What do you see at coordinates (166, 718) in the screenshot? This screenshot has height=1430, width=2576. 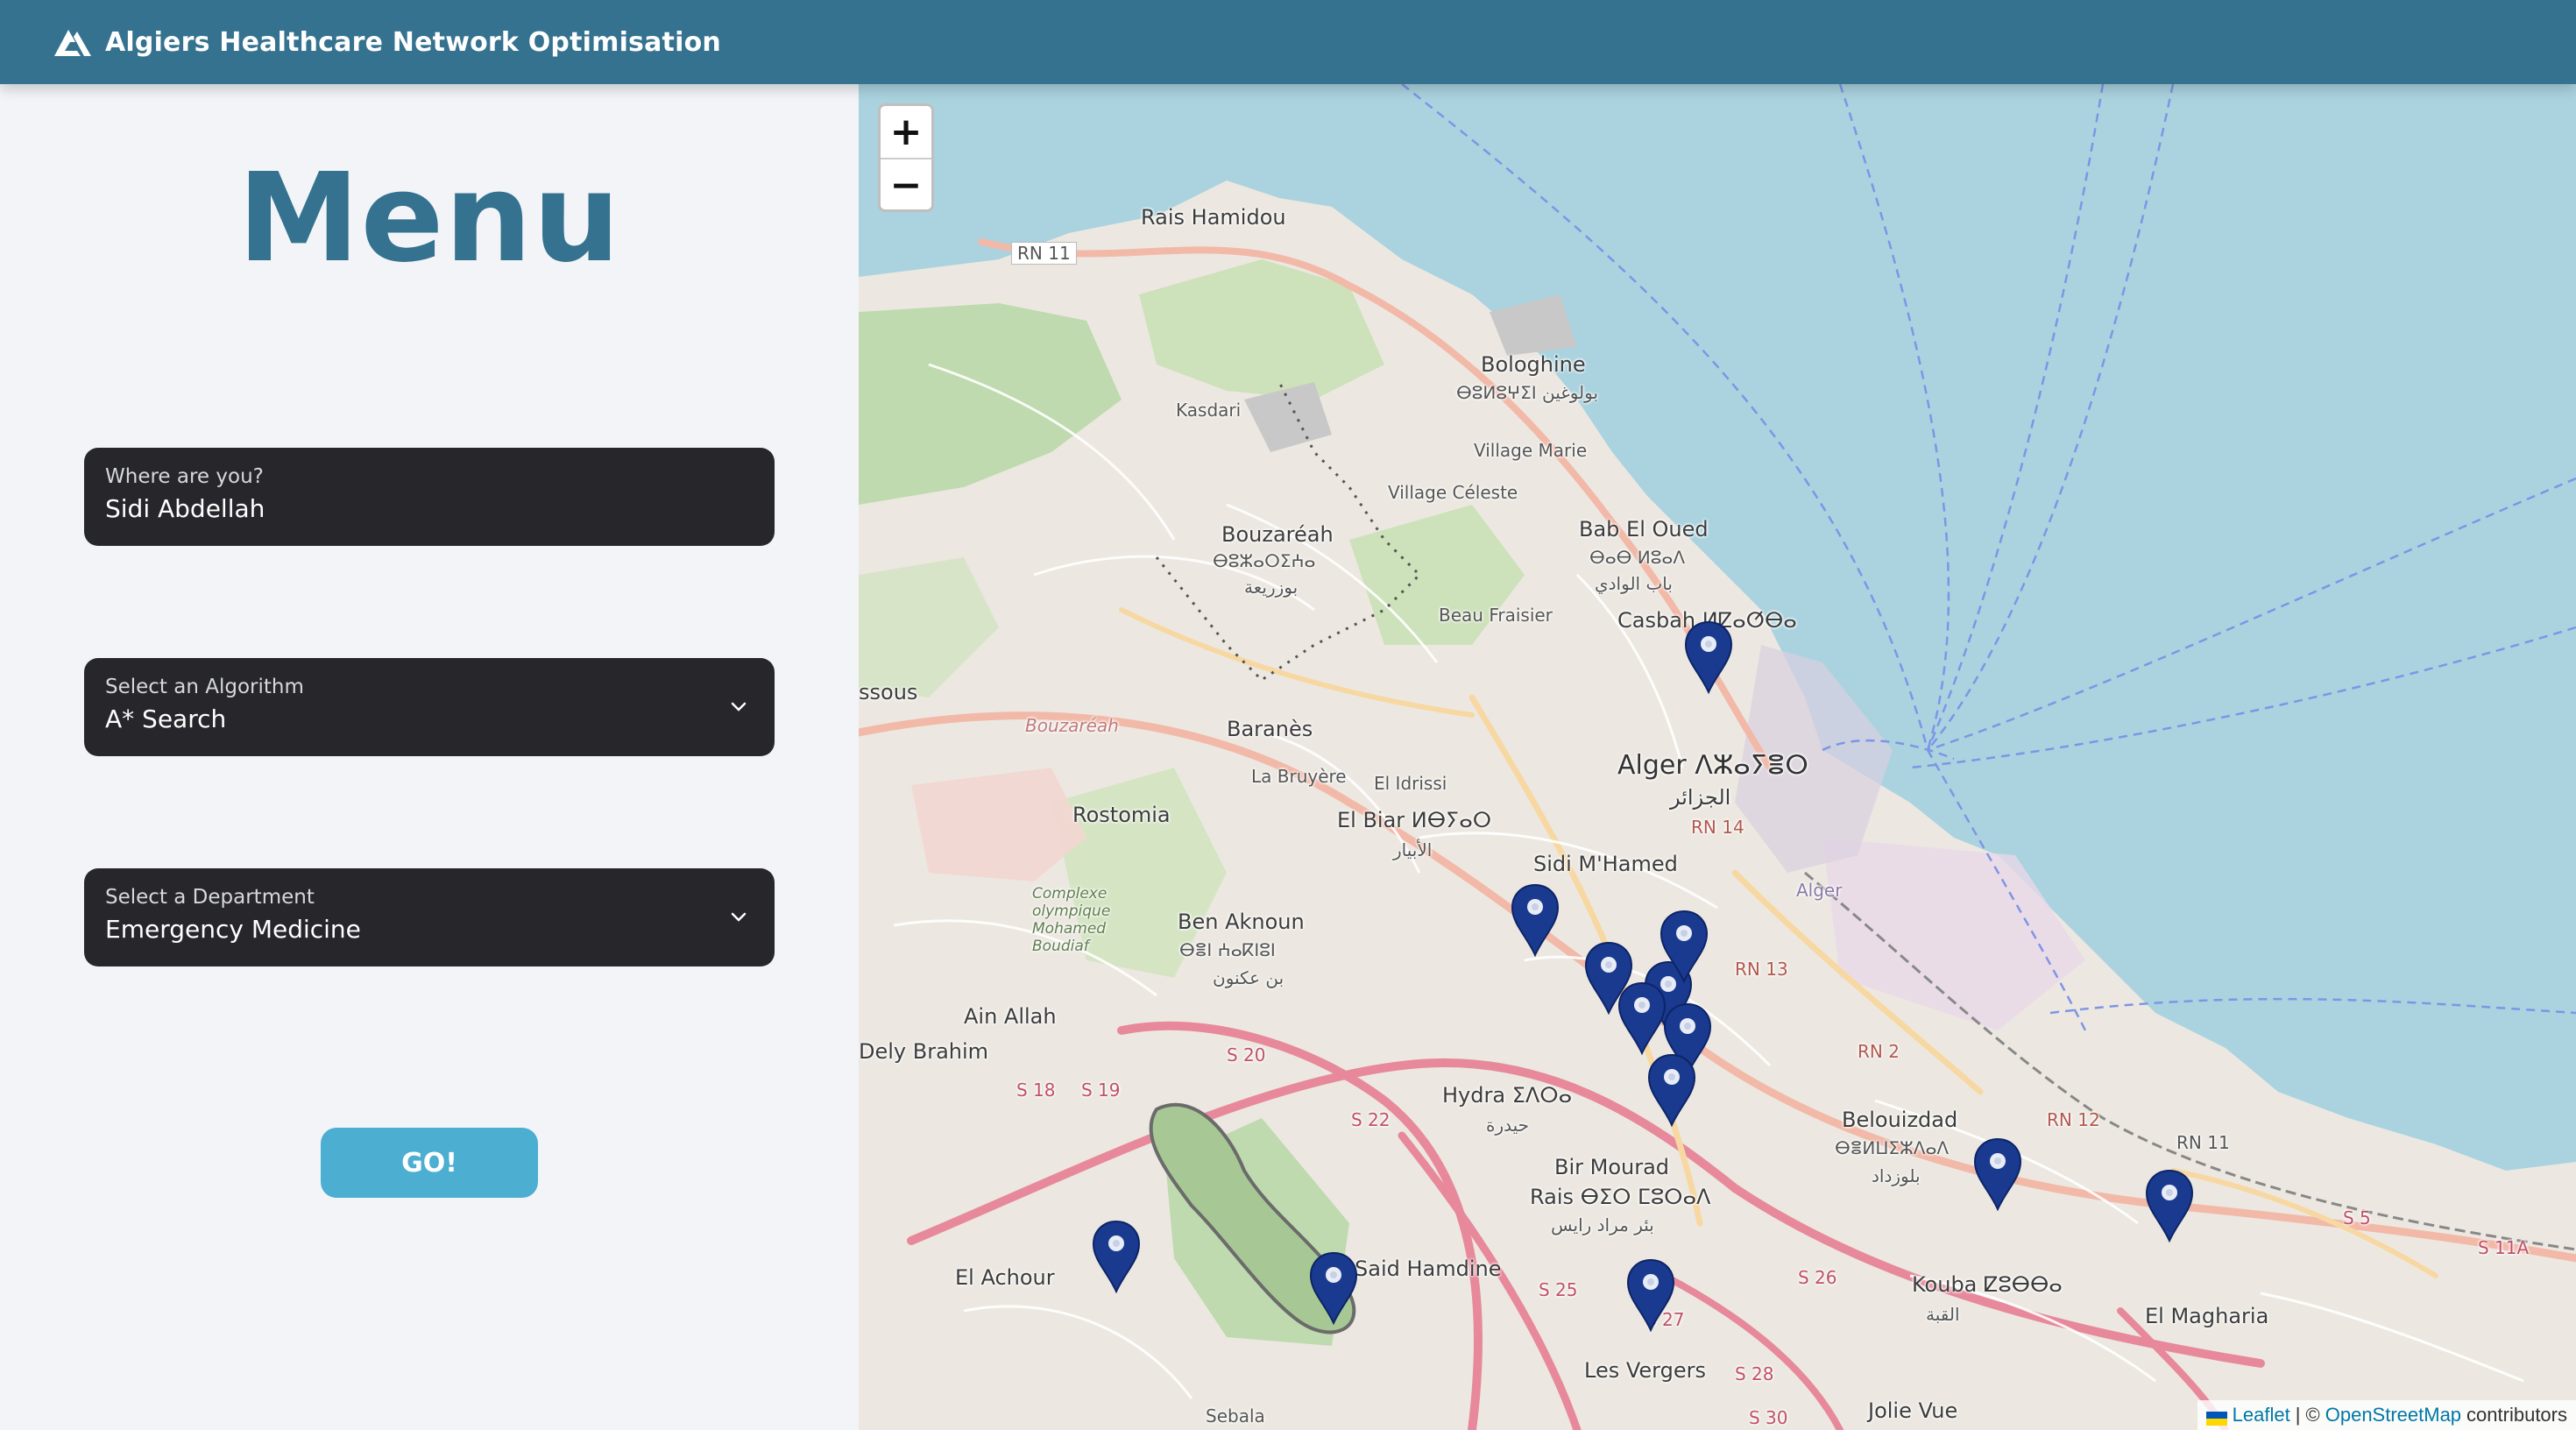 I see `algorithm-value: A* Search` at bounding box center [166, 718].